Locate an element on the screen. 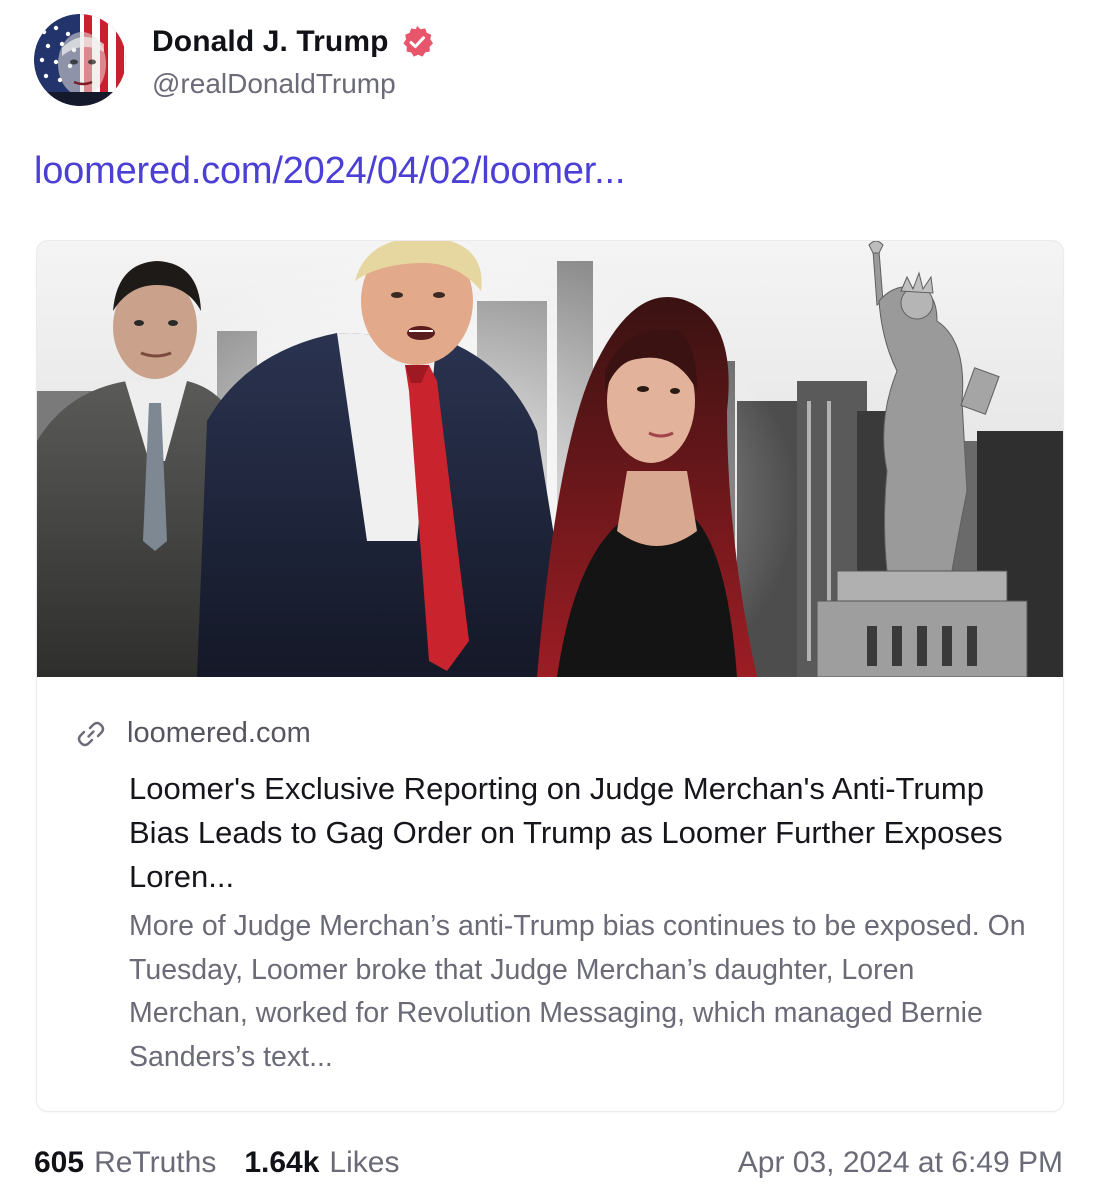 The height and width of the screenshot is (1200, 1099). flag-face-avatar-icon is located at coordinates (80, 60).